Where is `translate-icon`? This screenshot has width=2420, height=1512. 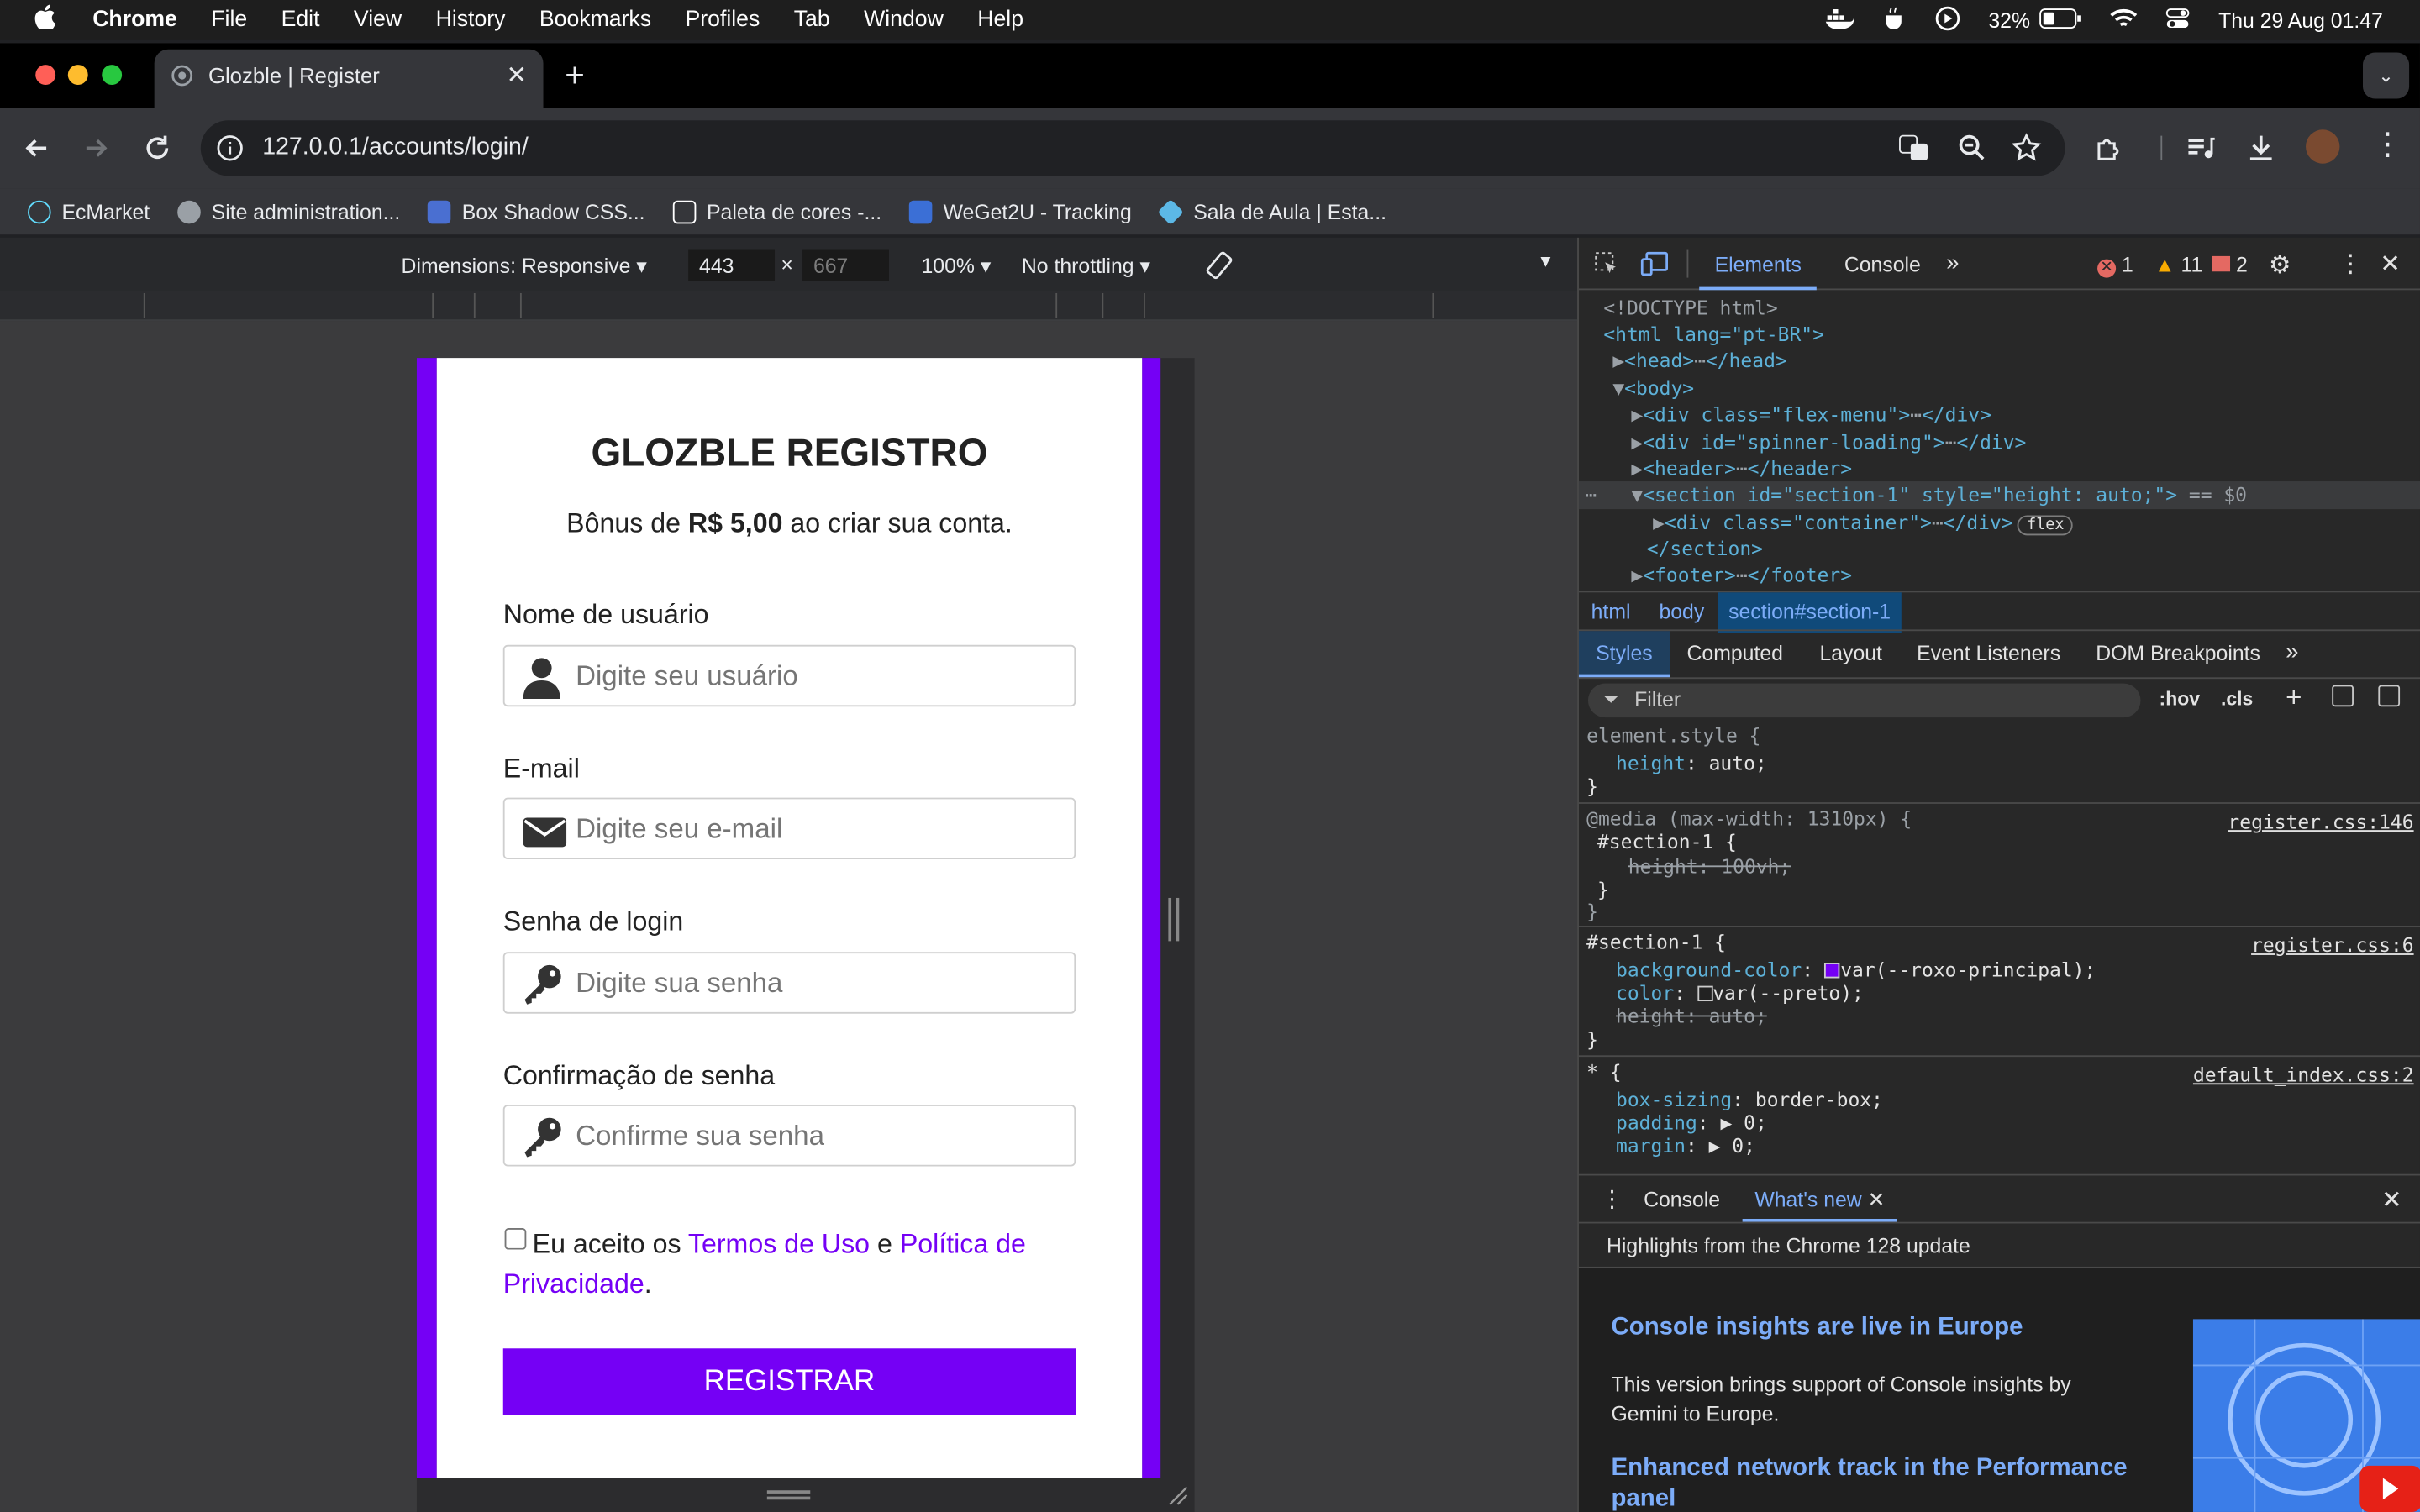
translate-icon is located at coordinates (1914, 152).